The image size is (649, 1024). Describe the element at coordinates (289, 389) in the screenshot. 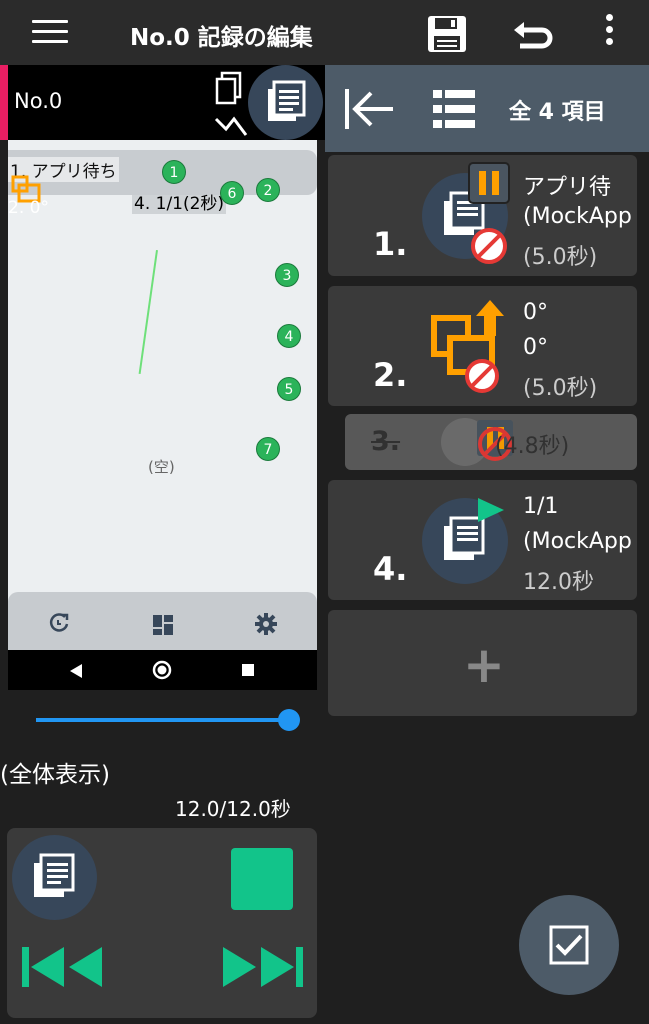

I see `touch-point: 5` at that location.